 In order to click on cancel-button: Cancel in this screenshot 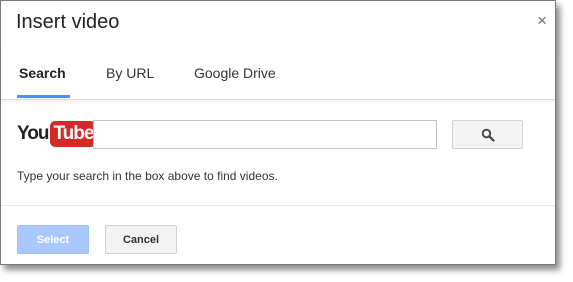, I will do `click(141, 239)`.